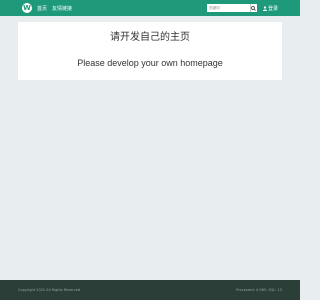 The image size is (320, 300). I want to click on search-button, so click(253, 8).